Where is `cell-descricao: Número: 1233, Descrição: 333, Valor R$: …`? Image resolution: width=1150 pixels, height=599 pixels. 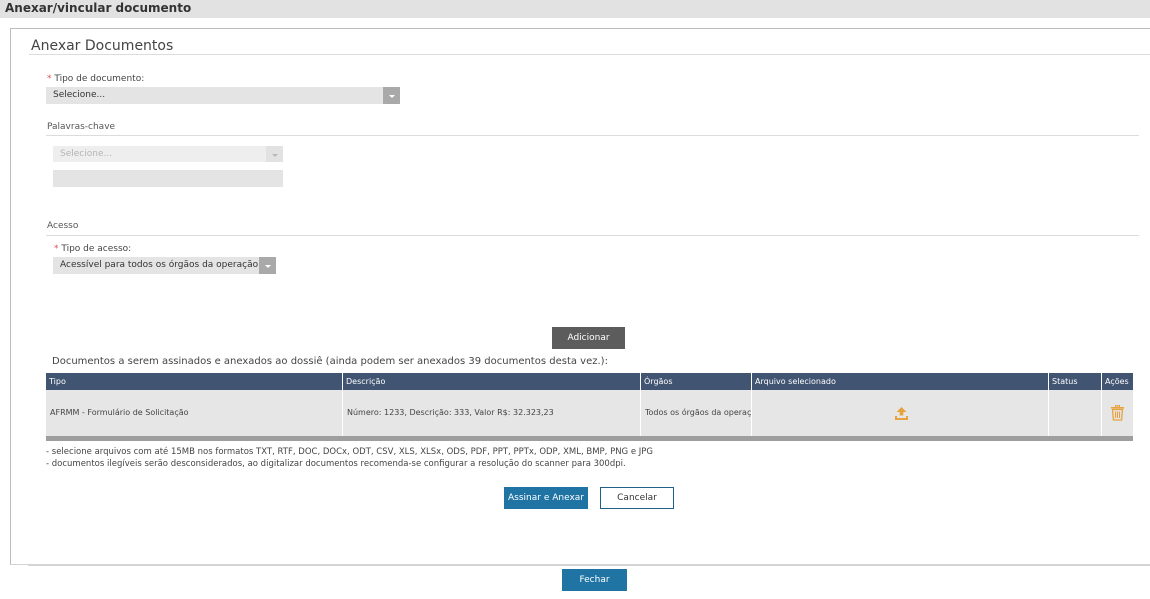 cell-descricao: Número: 1233, Descrição: 333, Valor R$: … is located at coordinates (491, 413).